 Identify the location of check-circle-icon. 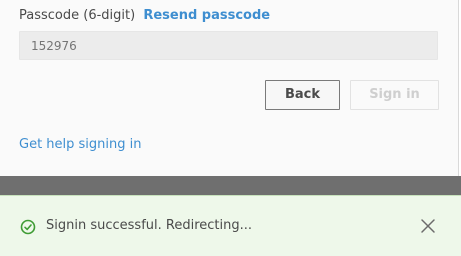
(28, 227).